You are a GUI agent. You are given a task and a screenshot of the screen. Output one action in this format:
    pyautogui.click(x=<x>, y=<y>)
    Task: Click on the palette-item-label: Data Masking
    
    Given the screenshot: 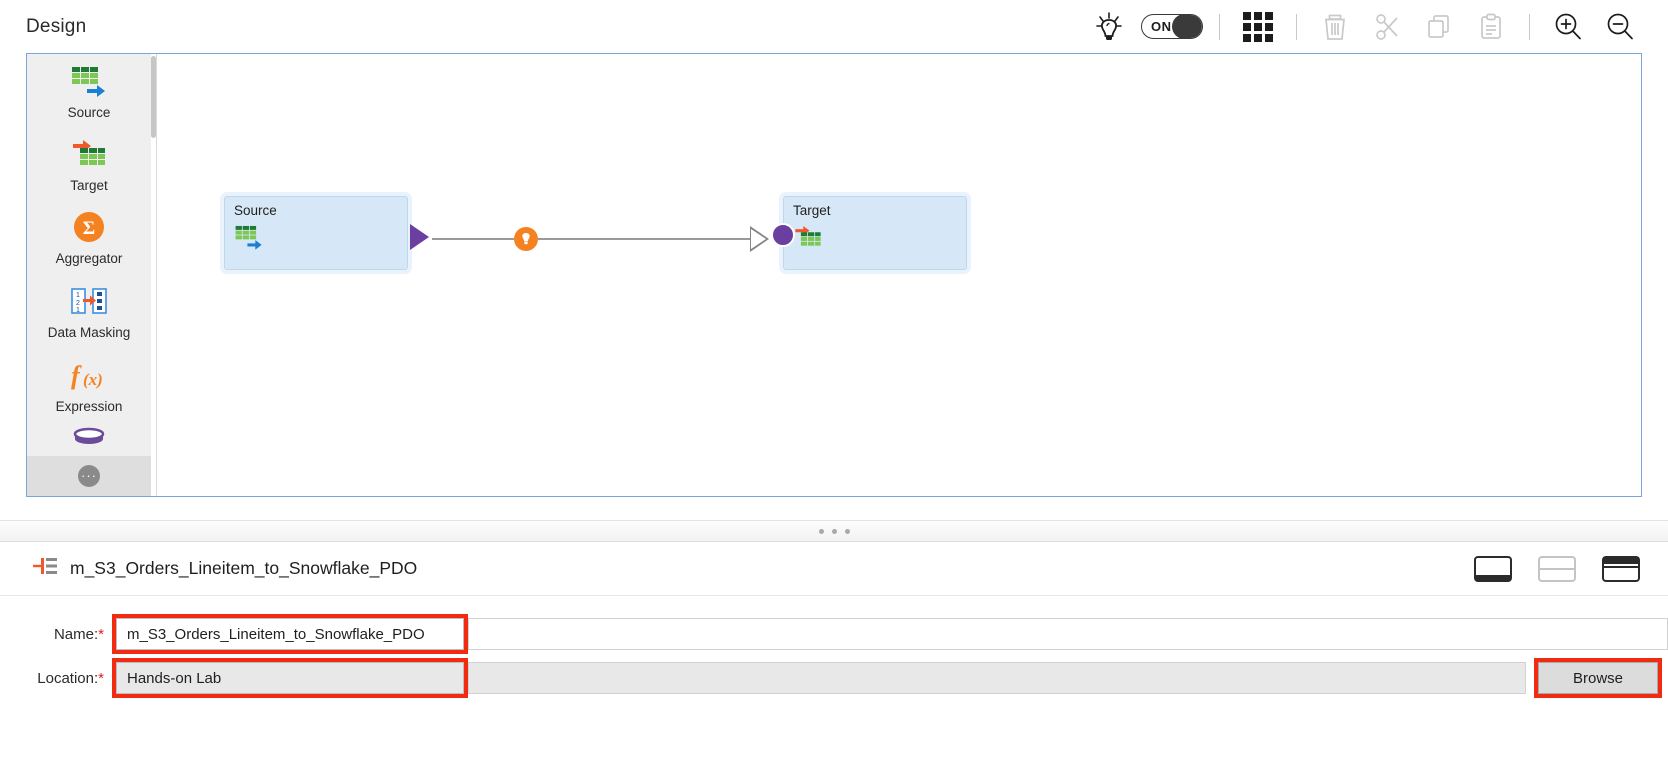 What is the action you would take?
    pyautogui.click(x=89, y=332)
    